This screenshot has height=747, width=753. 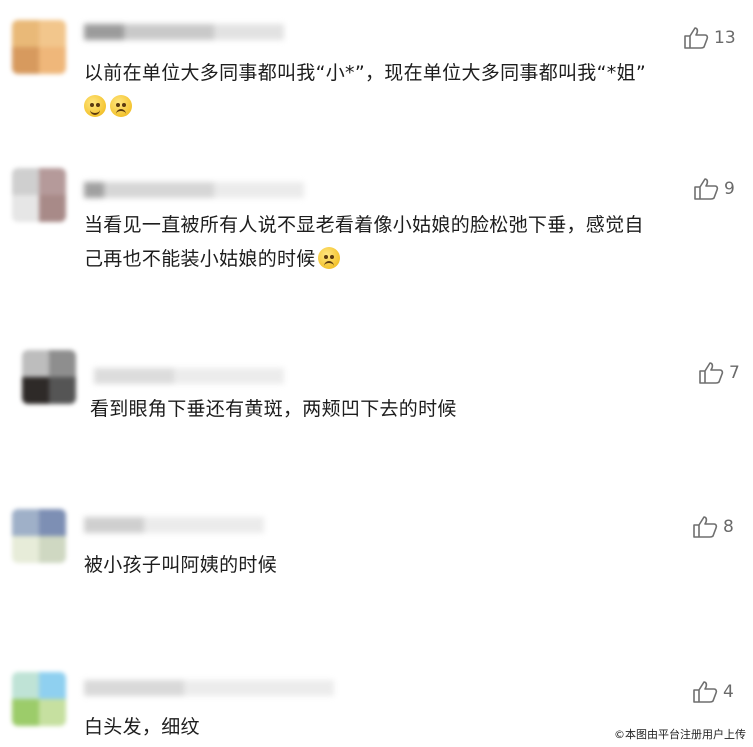 I want to click on like-count: 8, so click(x=728, y=527).